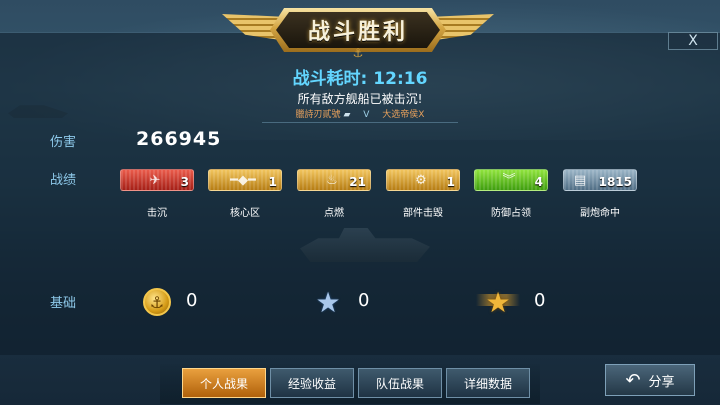 The width and height of the screenshot is (720, 405). What do you see at coordinates (318, 115) in the screenshot?
I see `player-name: 臘詩刃貳號` at bounding box center [318, 115].